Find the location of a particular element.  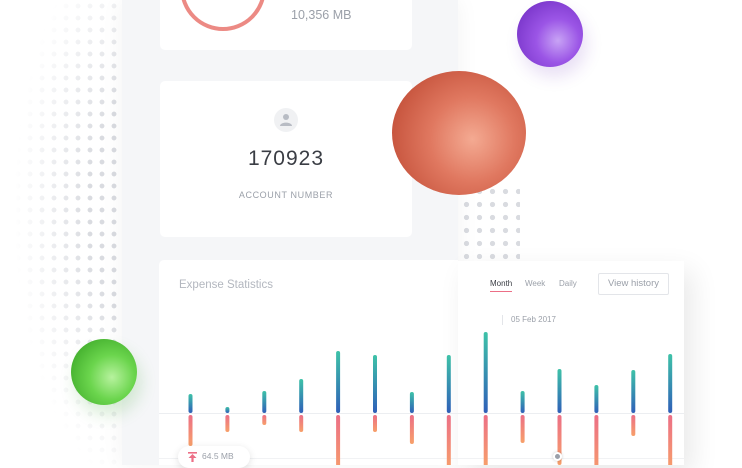

decorative-ball-purple is located at coordinates (550, 34).